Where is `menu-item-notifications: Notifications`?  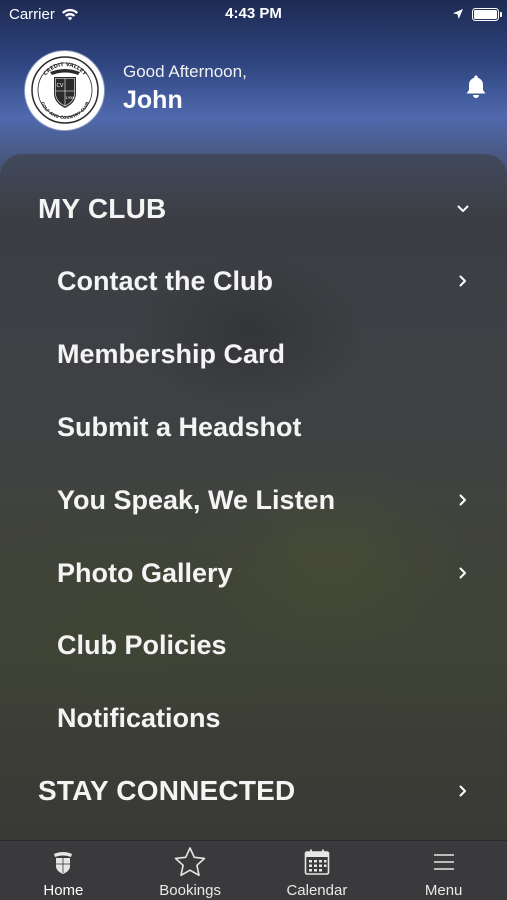
menu-item-notifications: Notifications is located at coordinates (253, 718).